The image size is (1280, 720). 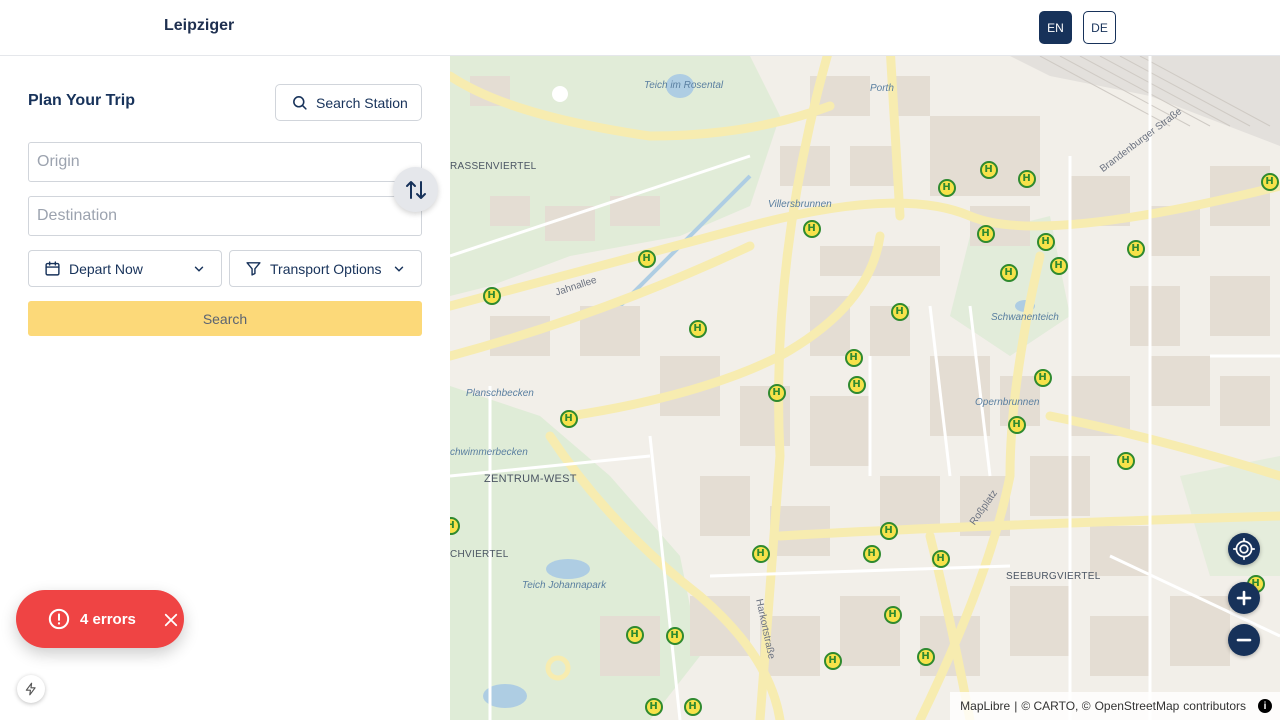 What do you see at coordinates (640, 28) in the screenshot?
I see `app-header: Leipziger EN DE` at bounding box center [640, 28].